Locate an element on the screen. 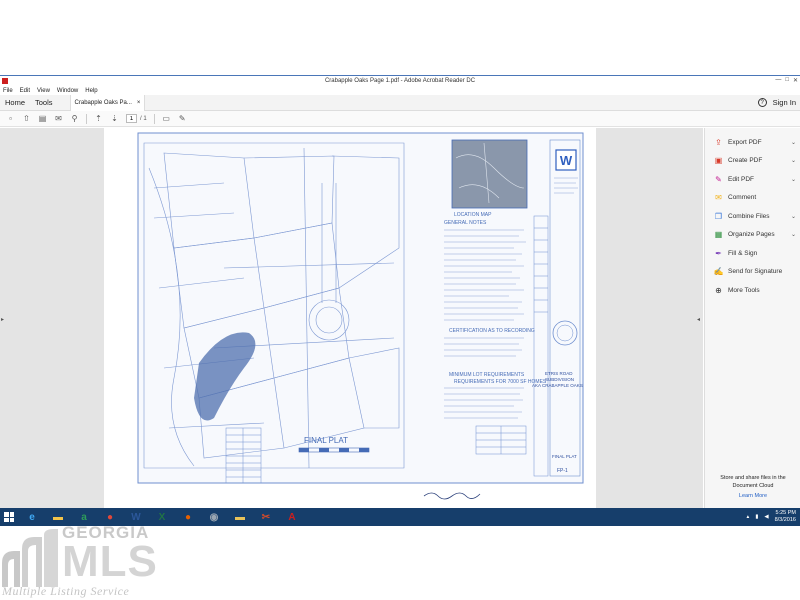 Image resolution: width=800 pixels, height=600 pixels. pen-tool-icon: ✎ is located at coordinates (182, 118).